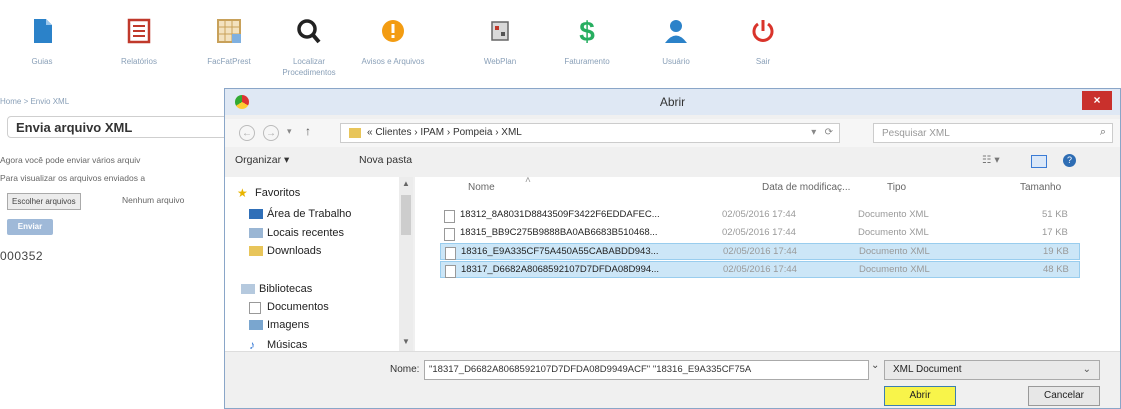 The width and height of the screenshot is (1121, 409). Describe the element at coordinates (139, 50) in the screenshot. I see `toolbar-relatorios: Relatórios` at that location.